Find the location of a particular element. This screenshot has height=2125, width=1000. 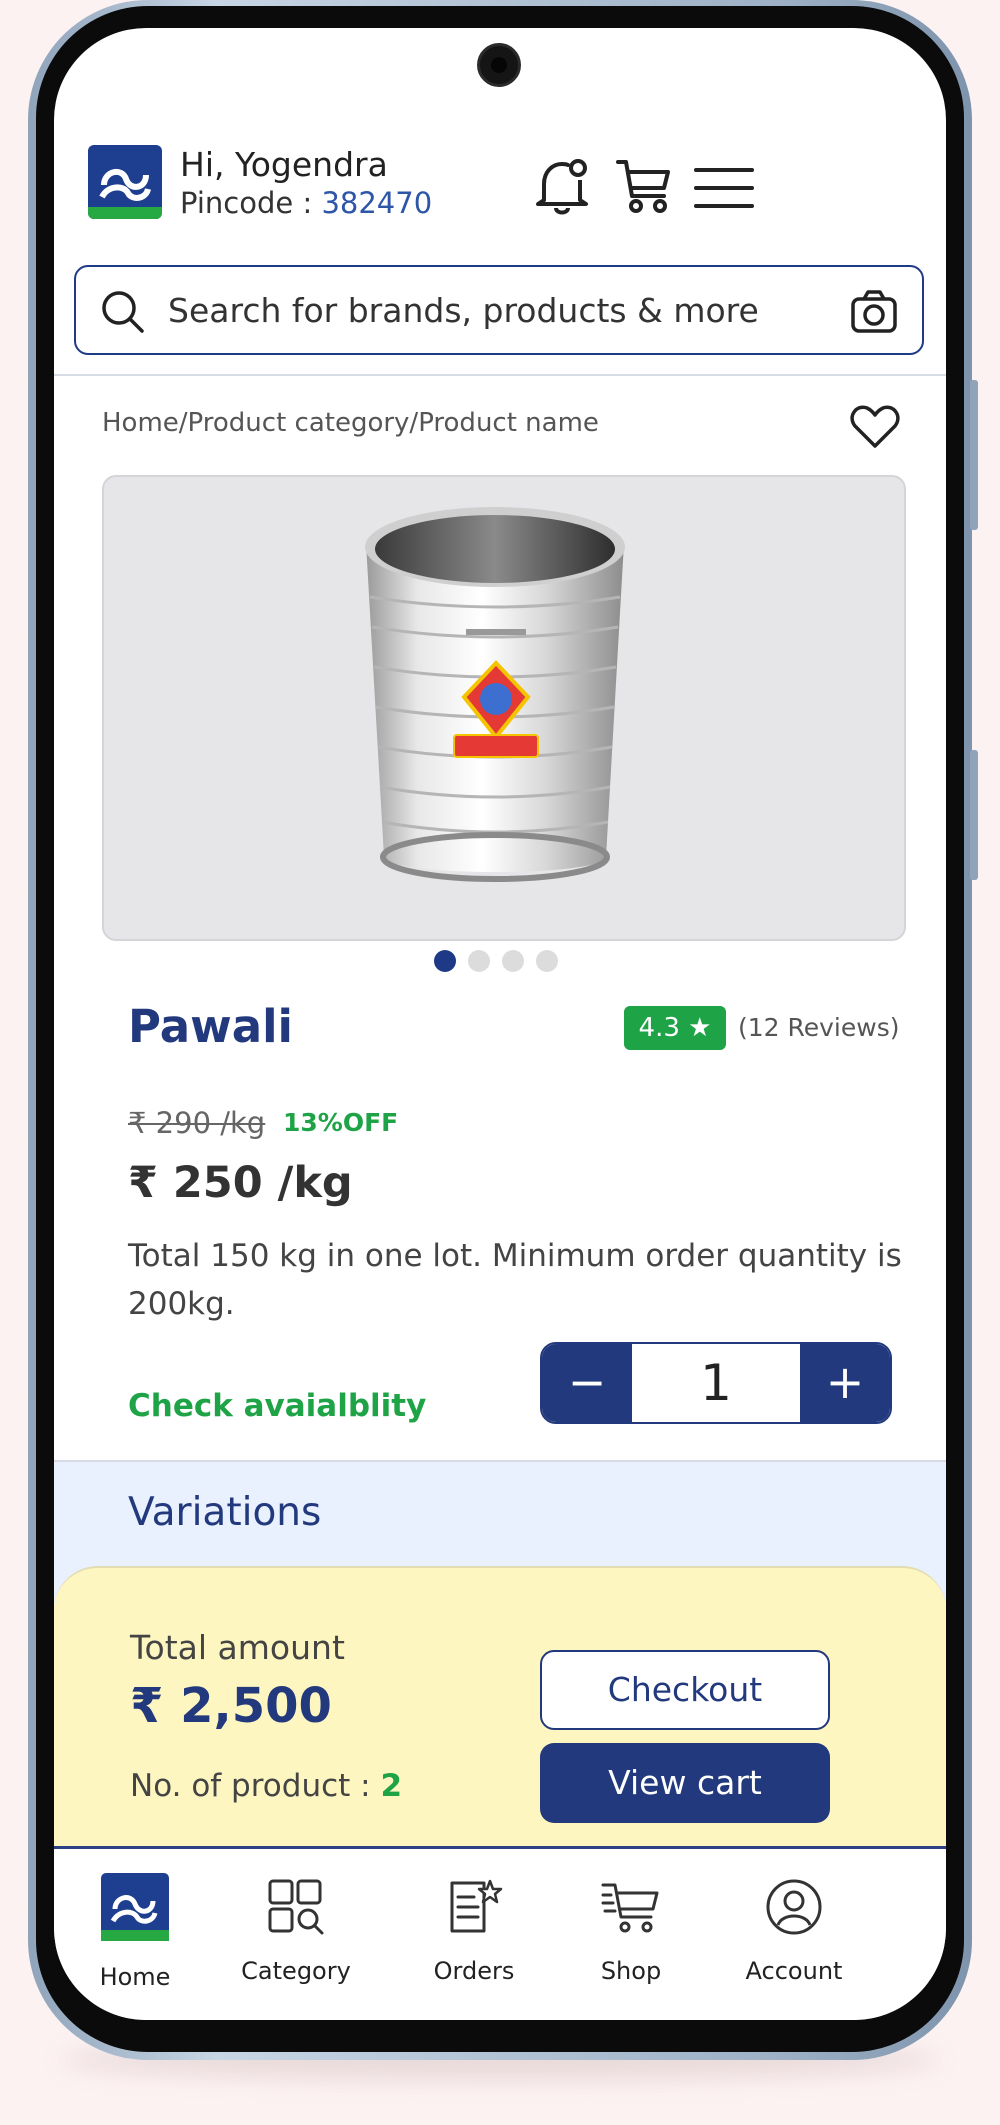

product-count-value: 2 is located at coordinates (391, 1786).